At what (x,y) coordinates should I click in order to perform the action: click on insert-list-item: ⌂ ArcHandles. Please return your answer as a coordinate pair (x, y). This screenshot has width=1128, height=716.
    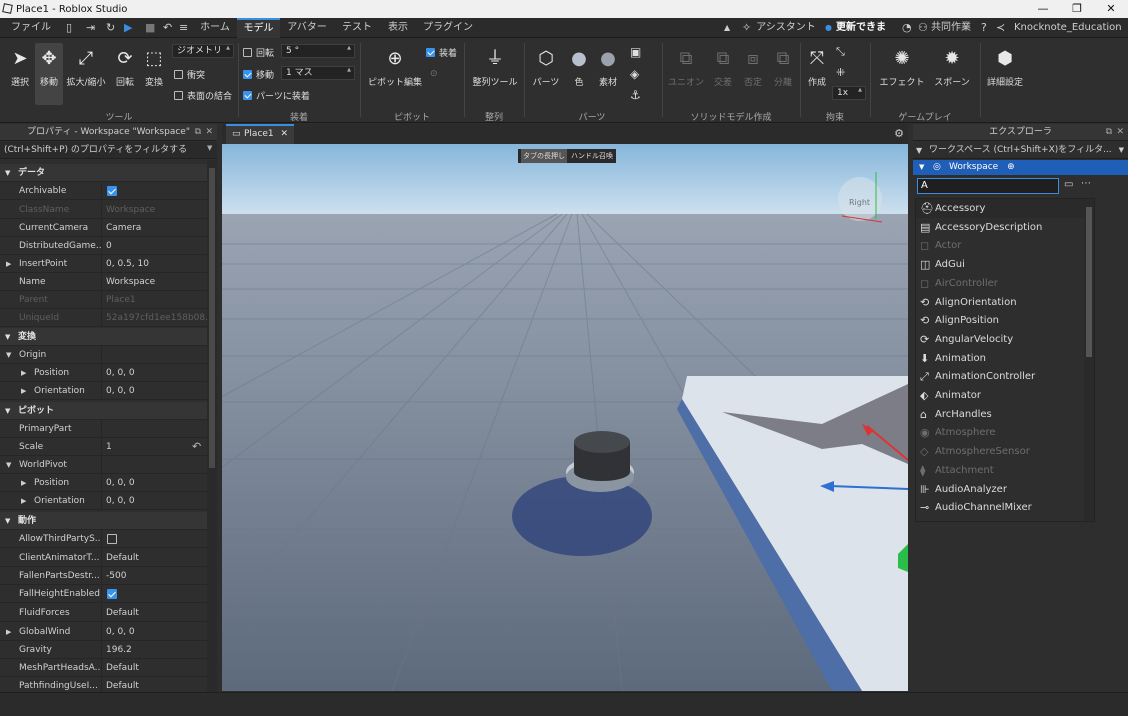
    Looking at the image, I should click on (1000, 414).